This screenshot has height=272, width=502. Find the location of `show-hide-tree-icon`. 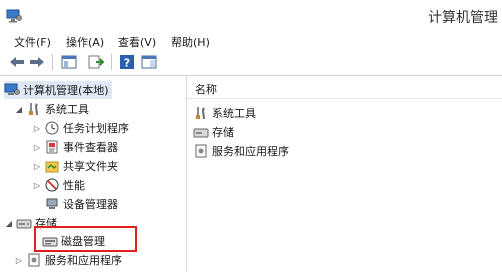

show-hide-tree-icon is located at coordinates (69, 62).